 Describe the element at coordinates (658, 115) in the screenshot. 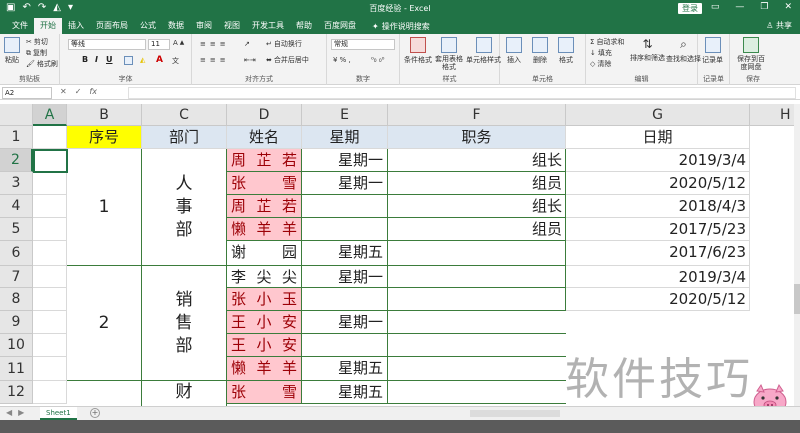

I see `column-header-g: G` at that location.